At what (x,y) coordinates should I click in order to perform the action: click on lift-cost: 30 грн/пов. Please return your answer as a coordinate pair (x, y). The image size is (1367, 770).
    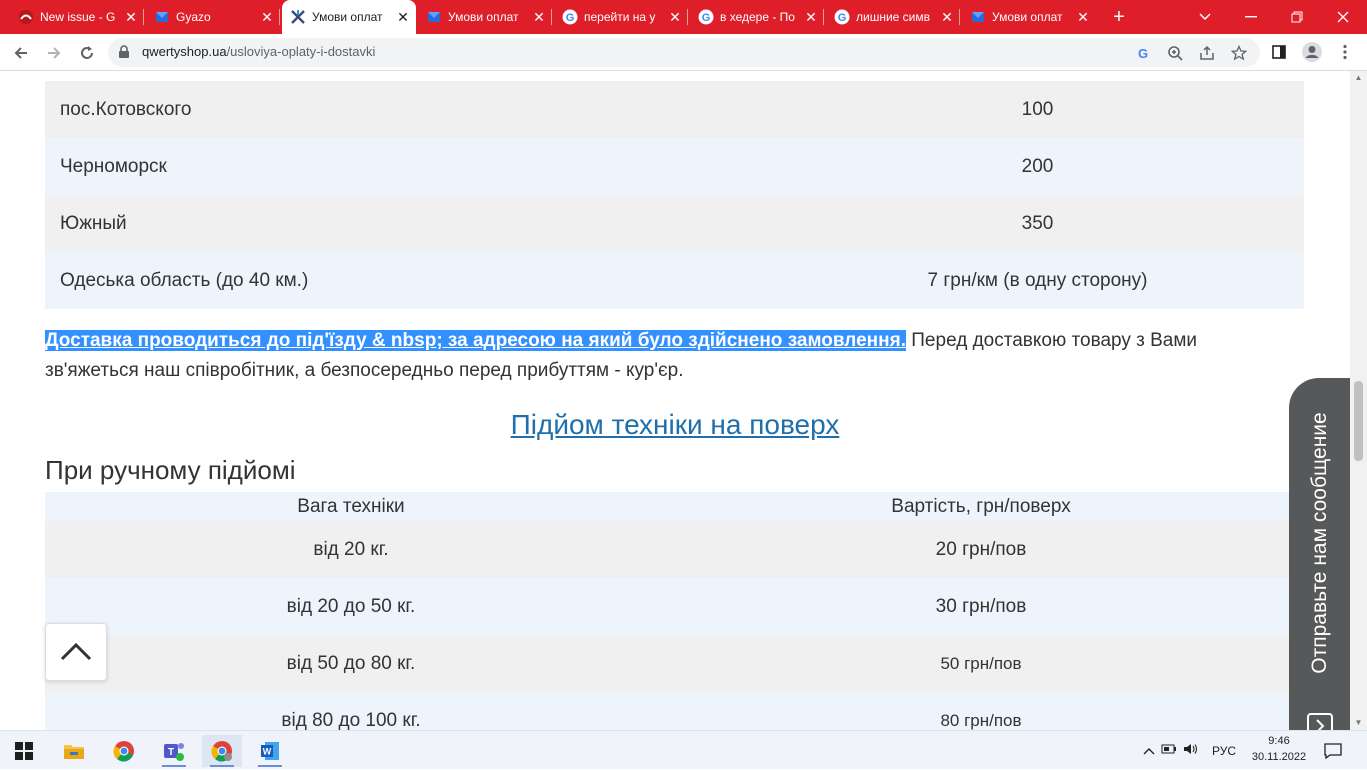
    Looking at the image, I should click on (981, 606).